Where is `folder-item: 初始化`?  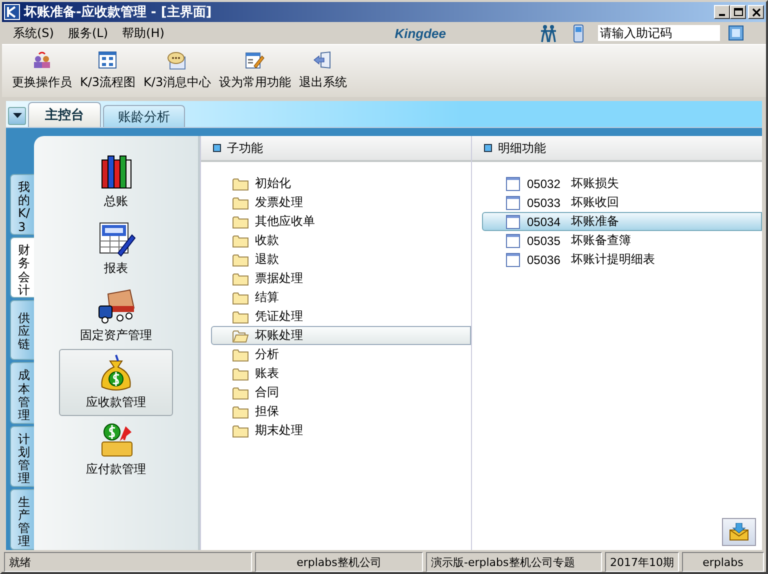 folder-item: 初始化 is located at coordinates (341, 183).